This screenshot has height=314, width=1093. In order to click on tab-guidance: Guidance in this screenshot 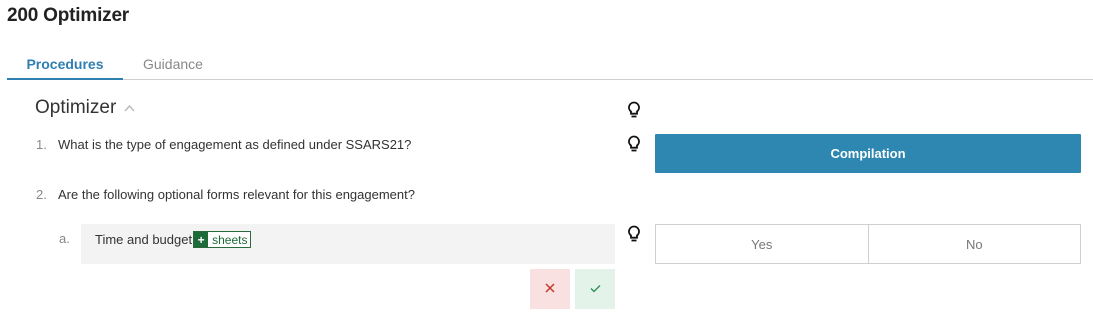, I will do `click(173, 68)`.